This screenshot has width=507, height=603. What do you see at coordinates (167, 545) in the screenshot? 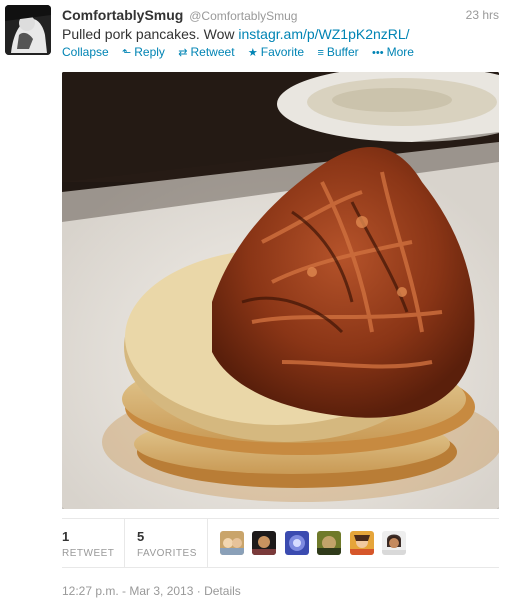
I see `favorite-count: 5 FAVORITES` at bounding box center [167, 545].